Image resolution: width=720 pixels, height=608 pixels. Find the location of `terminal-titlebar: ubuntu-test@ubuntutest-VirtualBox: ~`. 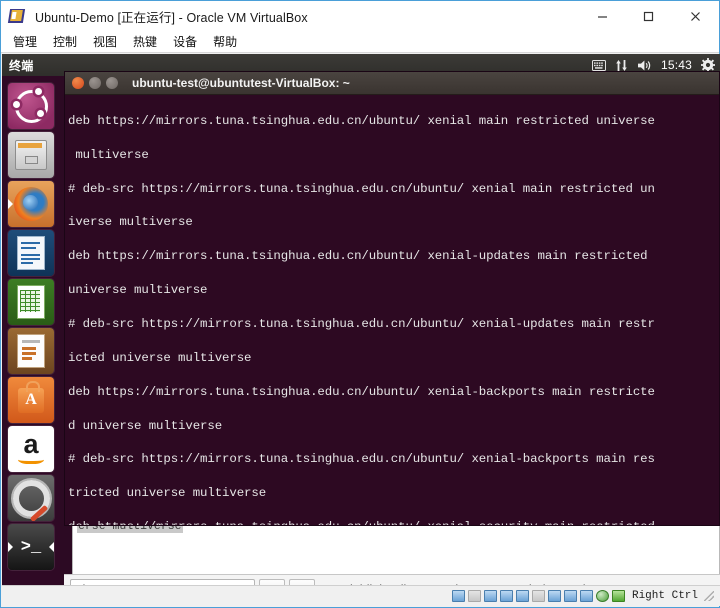

terminal-titlebar: ubuntu-test@ubuntutest-VirtualBox: ~ is located at coordinates (392, 83).